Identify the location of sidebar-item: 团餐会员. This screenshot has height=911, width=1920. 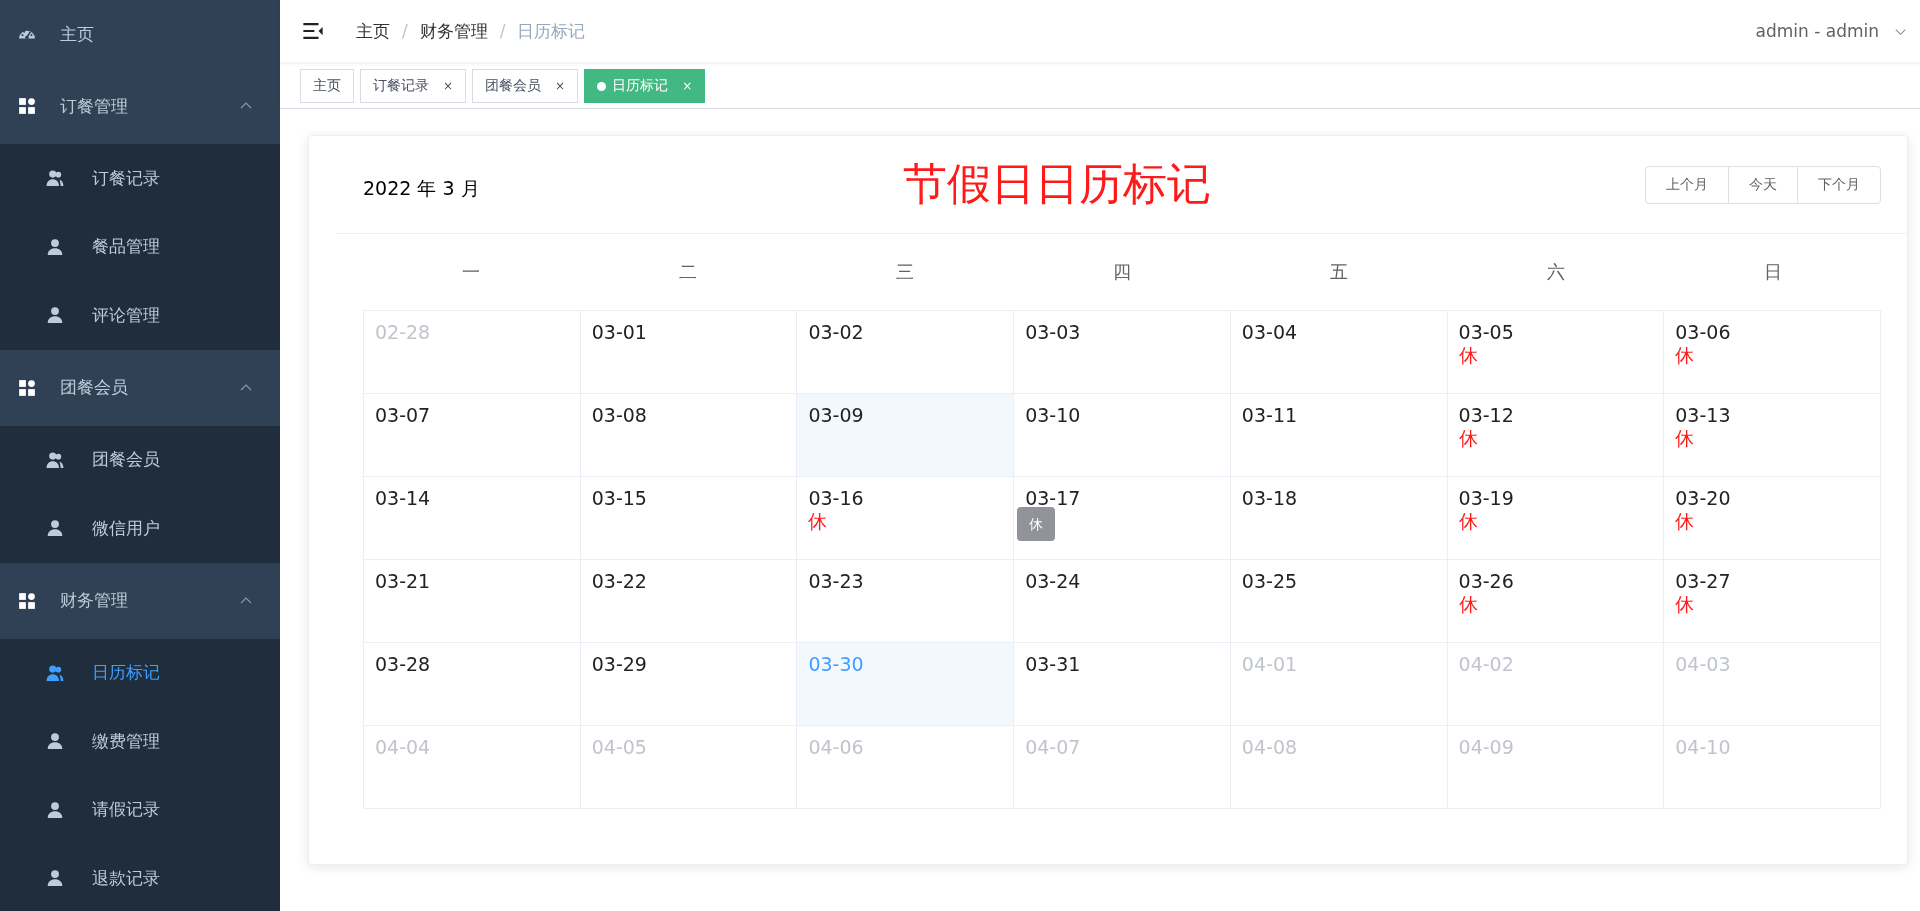
(140, 459).